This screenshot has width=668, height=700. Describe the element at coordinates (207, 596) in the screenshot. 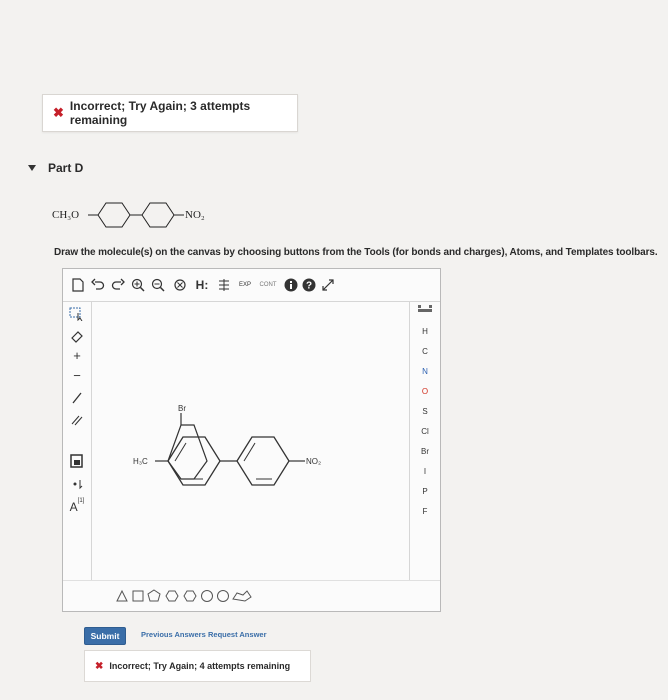

I see `heptagon-template-icon` at that location.